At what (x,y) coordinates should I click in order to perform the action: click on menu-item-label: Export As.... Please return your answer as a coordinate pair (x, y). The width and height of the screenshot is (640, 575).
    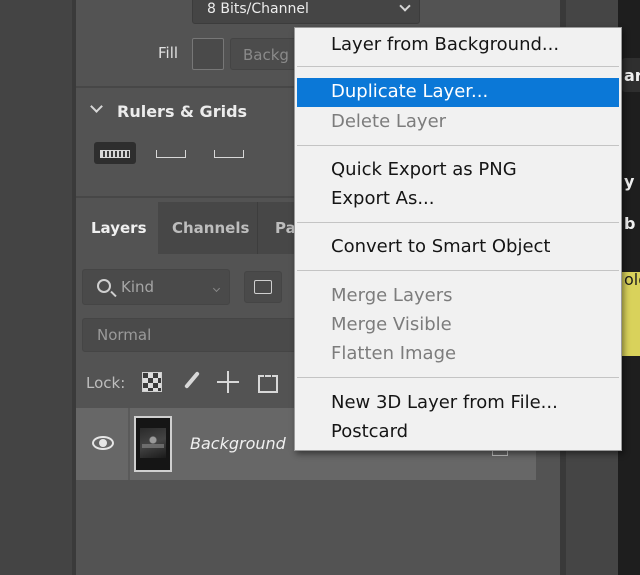
    Looking at the image, I should click on (383, 198).